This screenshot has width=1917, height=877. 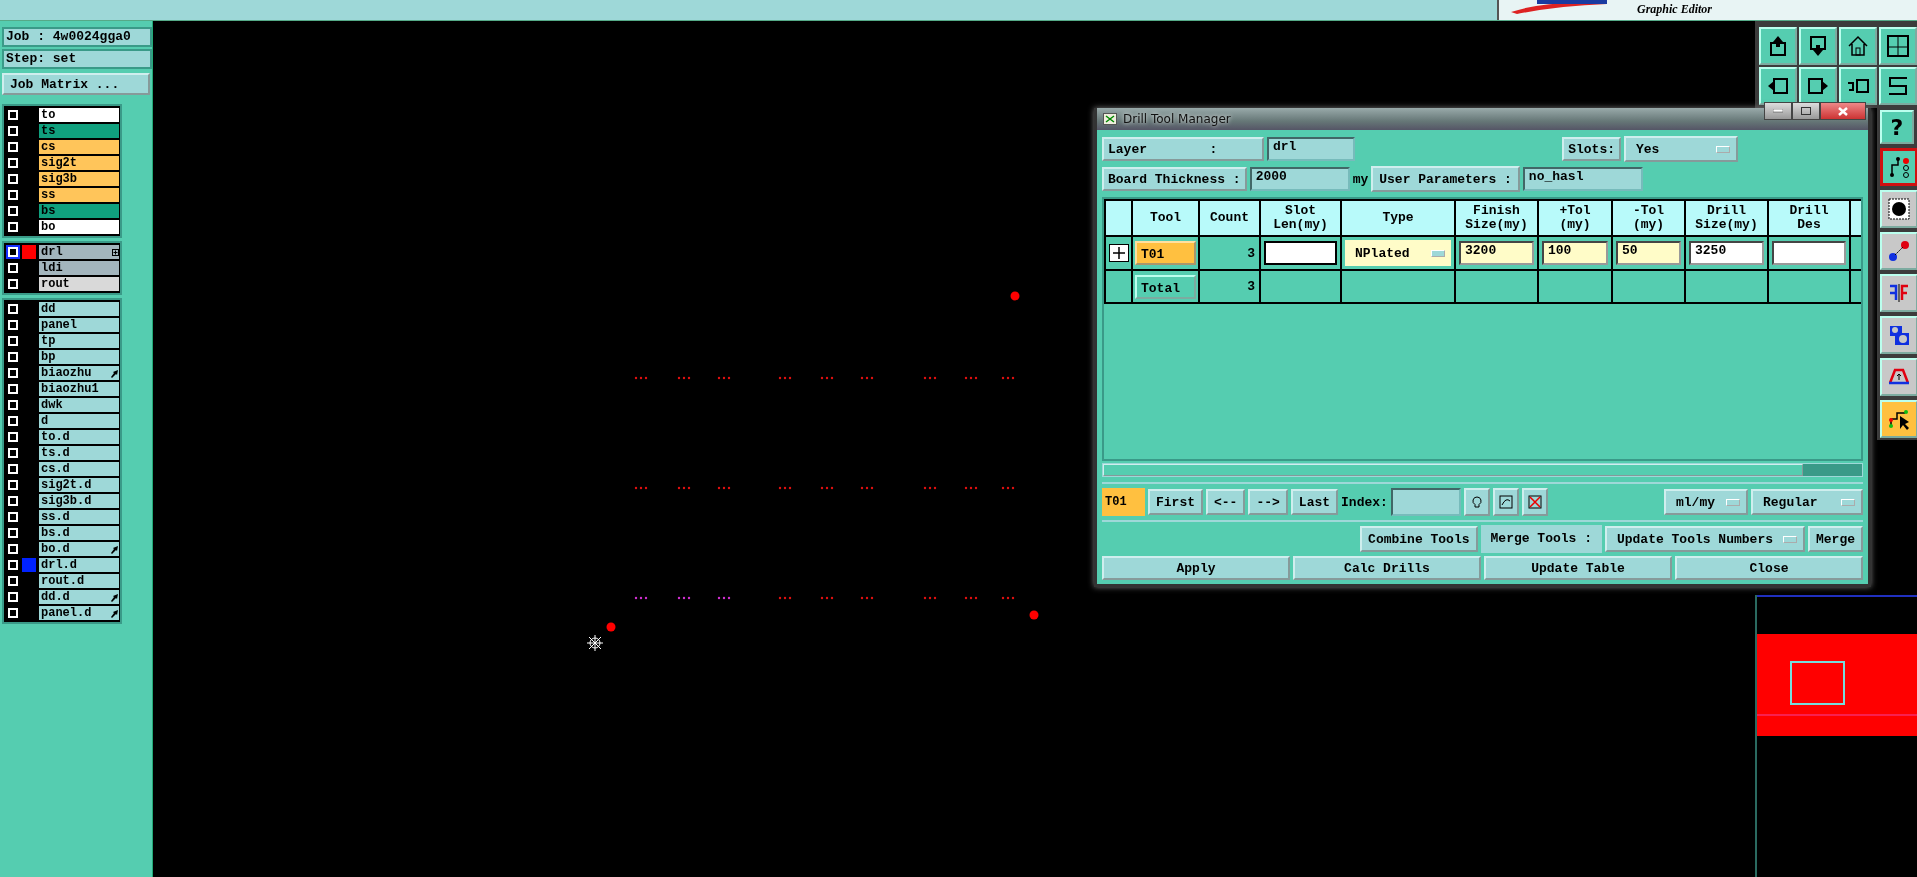 What do you see at coordinates (79, 115) in the screenshot?
I see `layer-name: to` at bounding box center [79, 115].